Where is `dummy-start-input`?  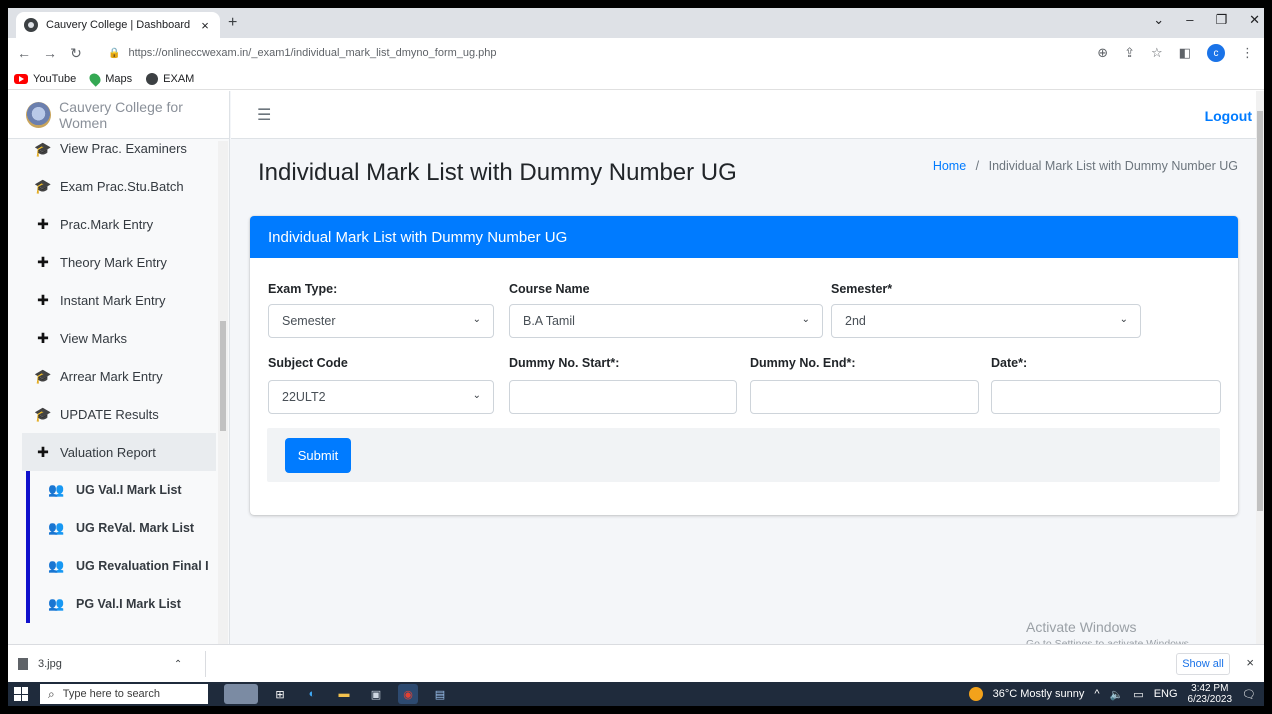
dummy-start-input is located at coordinates (623, 397).